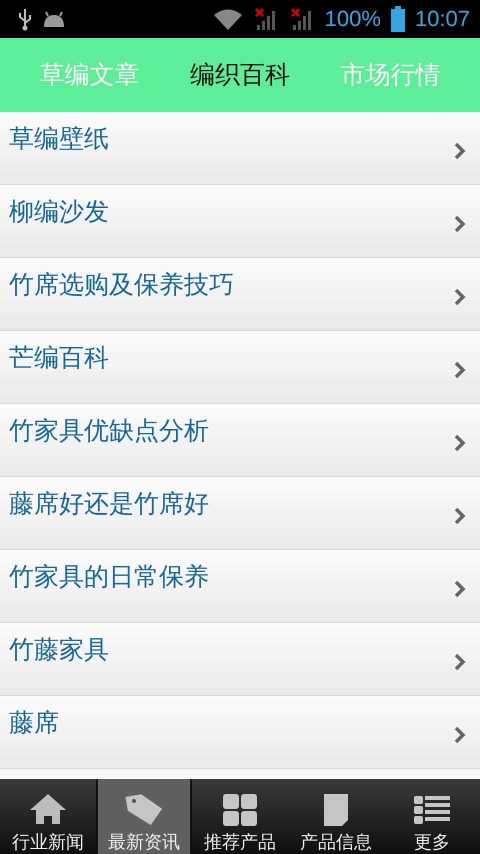 This screenshot has height=854, width=480. I want to click on article-item: 竹家具的日常保养, so click(240, 586).